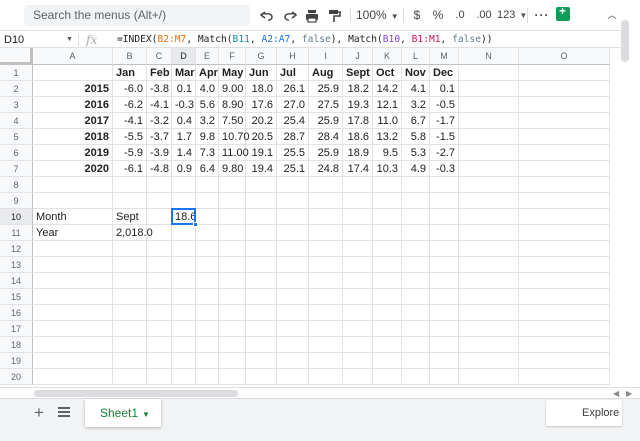  Describe the element at coordinates (293, 56) in the screenshot. I see `column-header-h: H` at that location.